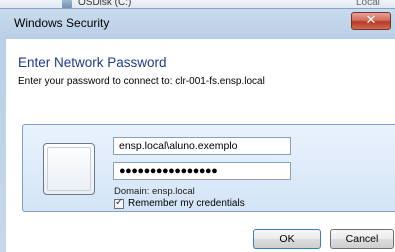 This screenshot has height=252, width=395. Describe the element at coordinates (67, 4) in the screenshot. I see `drive-icon` at that location.